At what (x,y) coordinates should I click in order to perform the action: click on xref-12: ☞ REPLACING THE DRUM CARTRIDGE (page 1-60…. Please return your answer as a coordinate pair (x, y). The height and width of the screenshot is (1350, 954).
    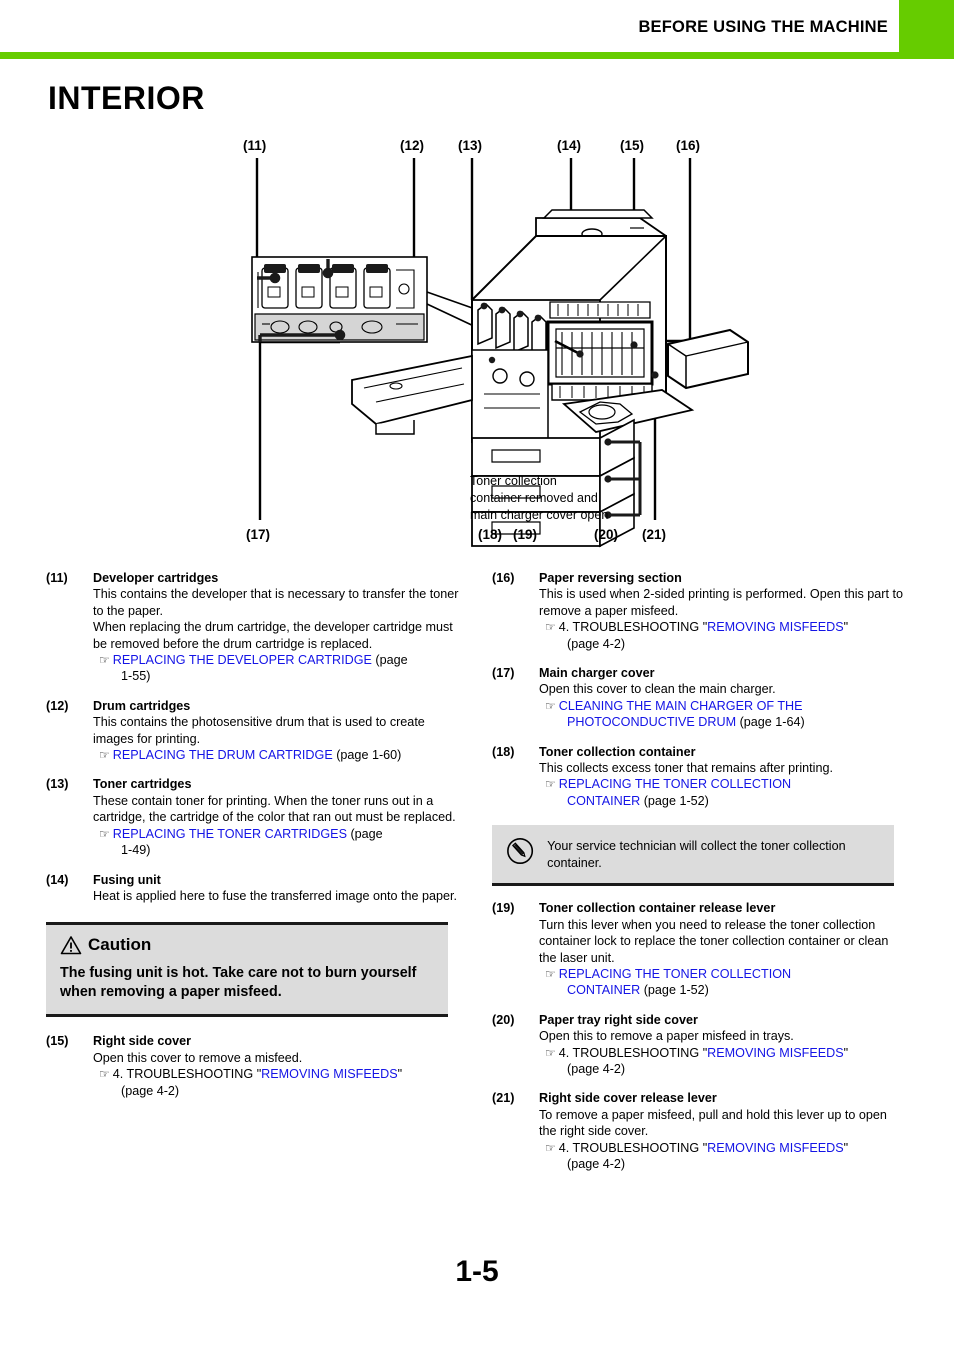
    Looking at the image, I should click on (277, 755).